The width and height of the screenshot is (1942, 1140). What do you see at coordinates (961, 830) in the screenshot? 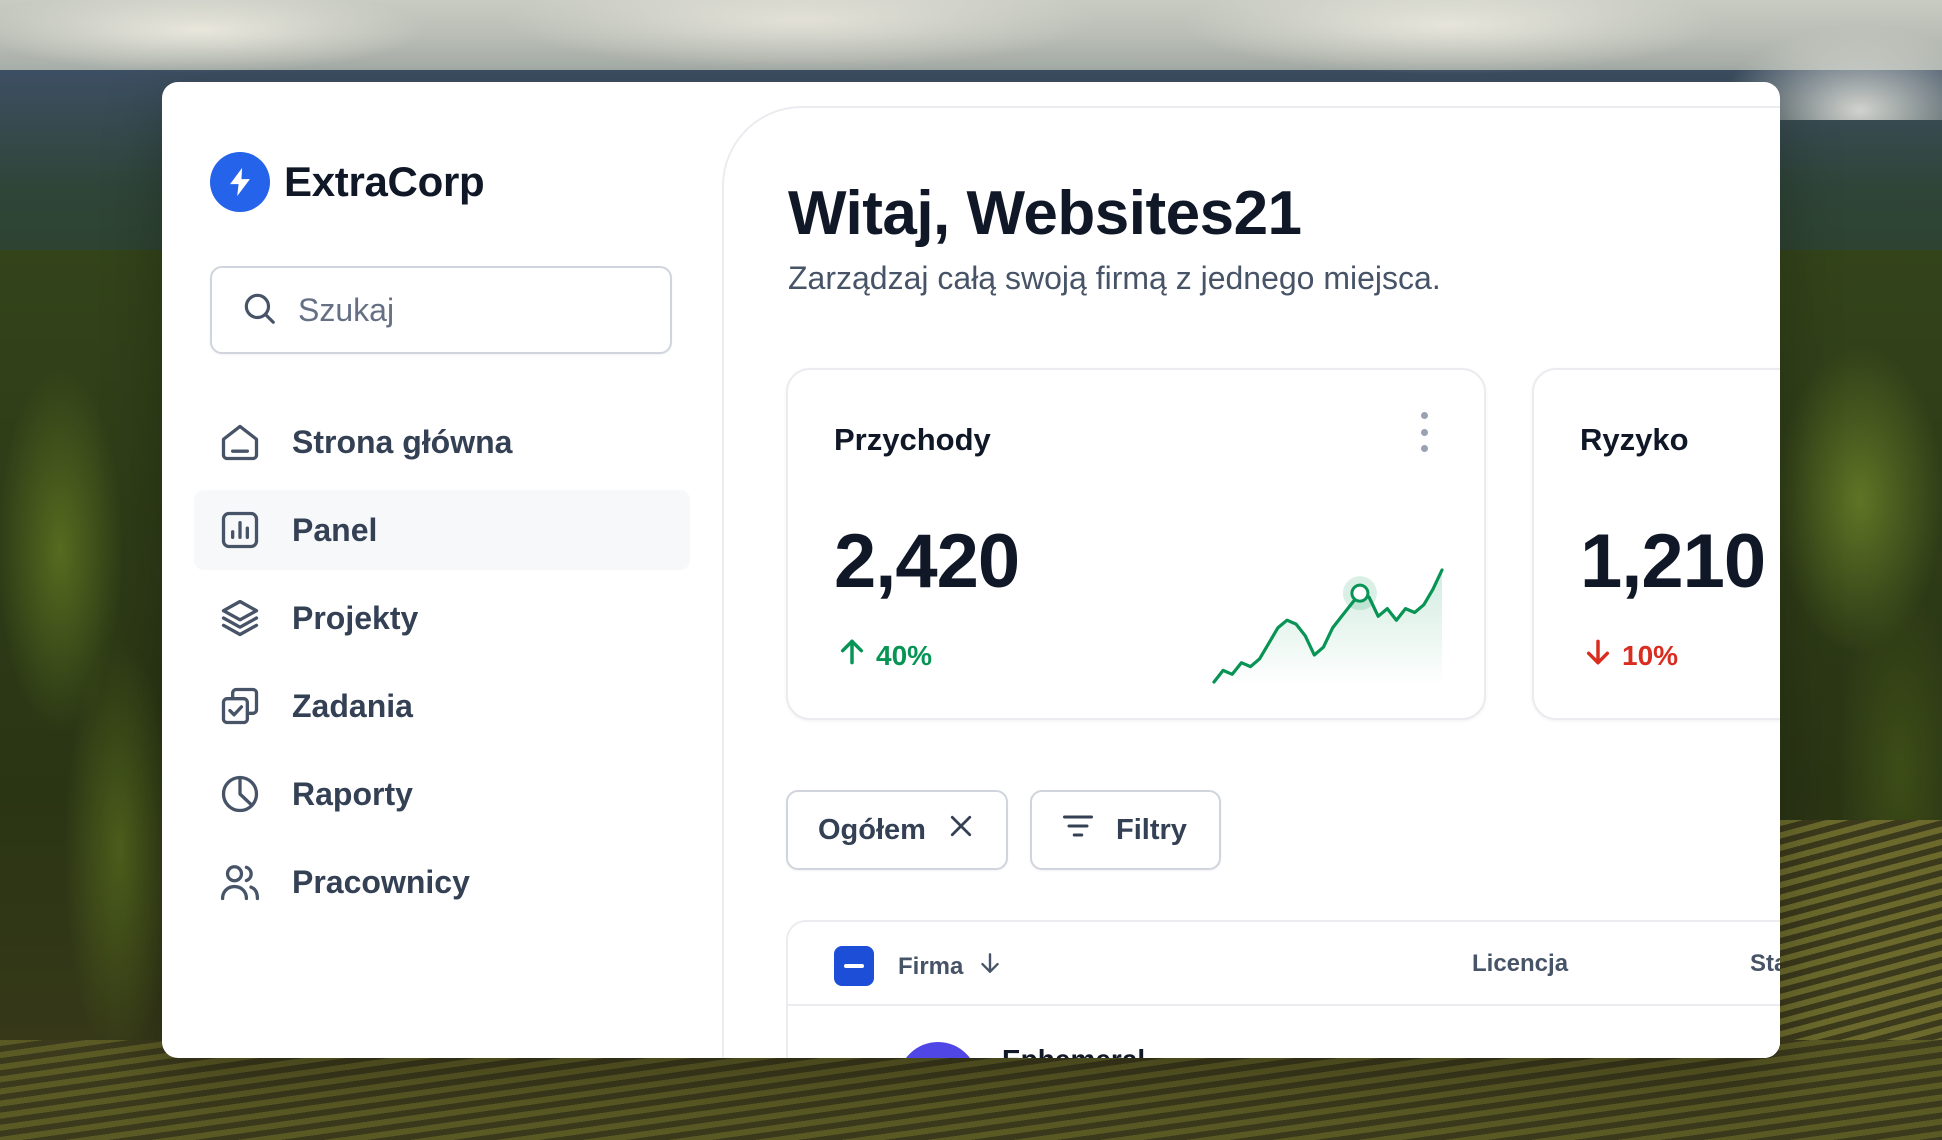
I see `close-icon` at bounding box center [961, 830].